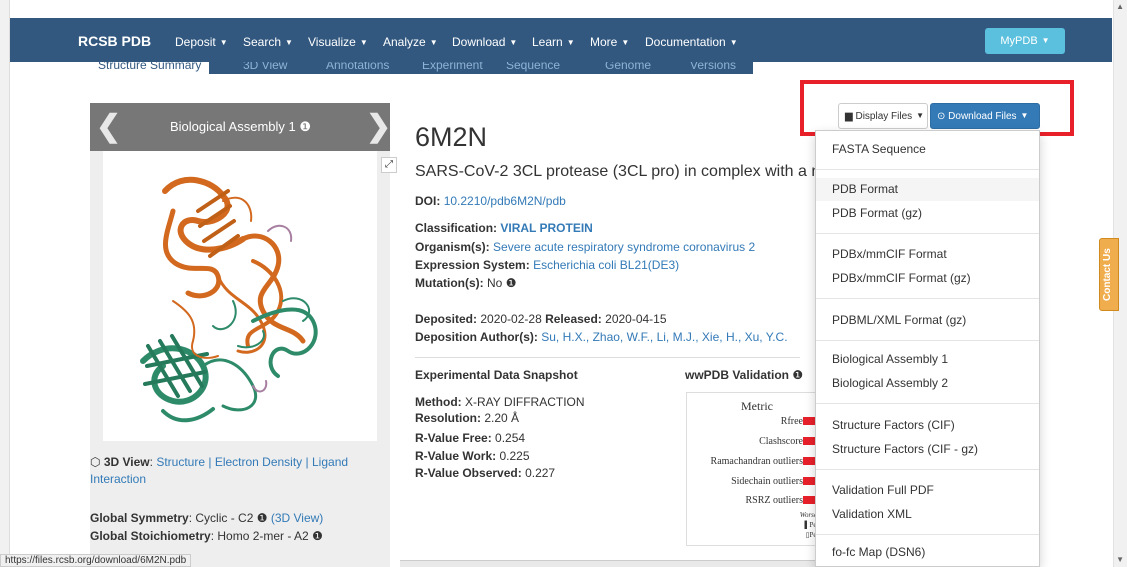 The height and width of the screenshot is (567, 1127). I want to click on view3d-structure-link: Structure, so click(180, 462).